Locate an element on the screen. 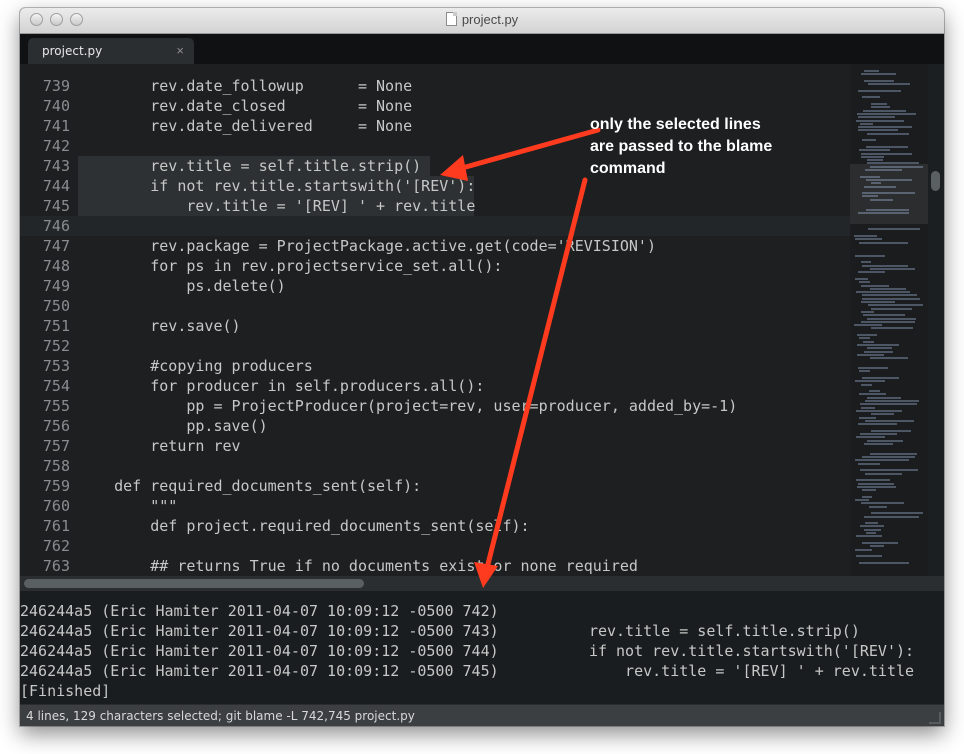 The width and height of the screenshot is (964, 754). annotation-line-3: command is located at coordinates (628, 168).